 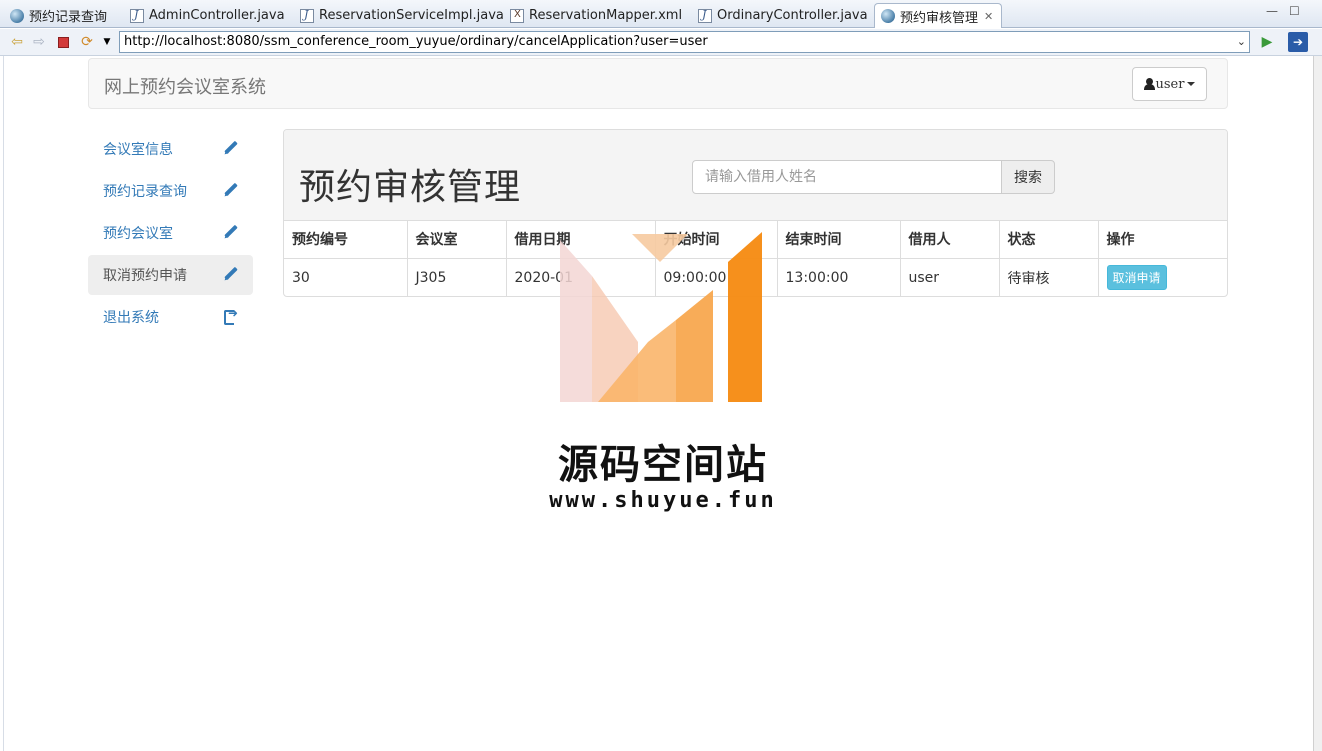 What do you see at coordinates (185, 86) in the screenshot?
I see `app-brand: 网上预约会议室系统` at bounding box center [185, 86].